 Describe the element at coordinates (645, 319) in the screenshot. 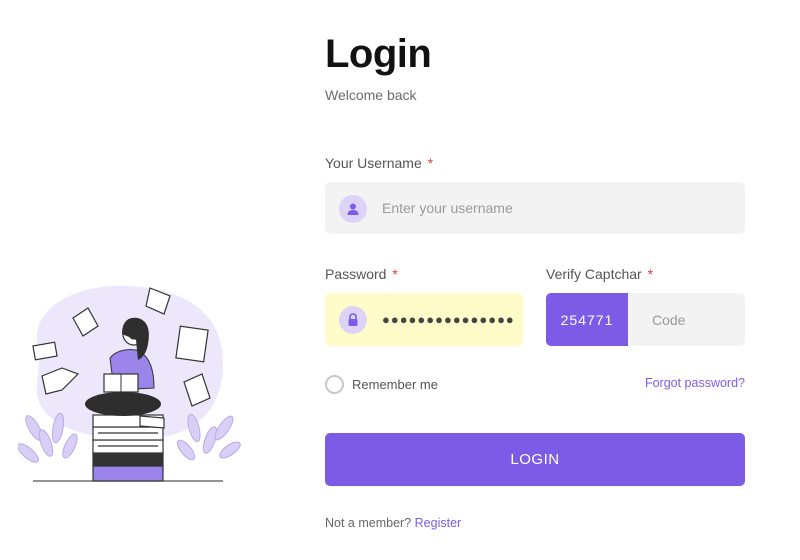

I see `captcha-field: 254771 Code` at that location.